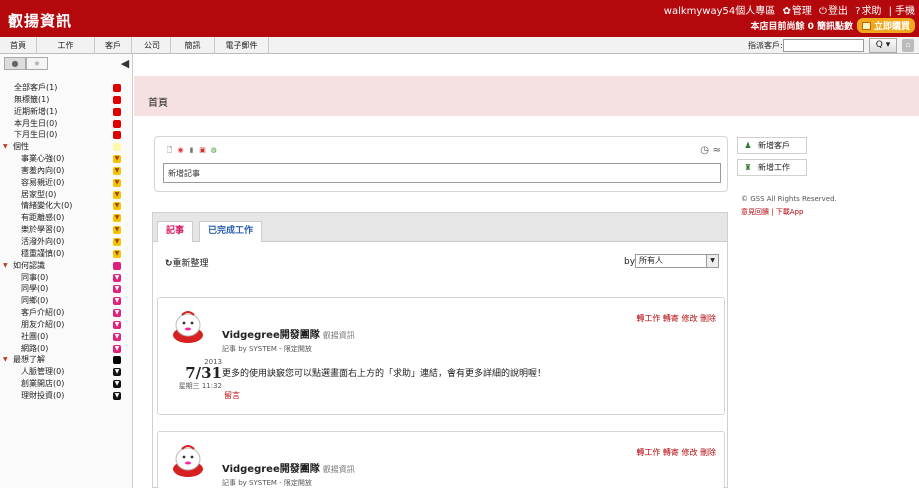 This screenshot has height=488, width=919. Describe the element at coordinates (868, 11) in the screenshot. I see `link-help: ?求助` at that location.